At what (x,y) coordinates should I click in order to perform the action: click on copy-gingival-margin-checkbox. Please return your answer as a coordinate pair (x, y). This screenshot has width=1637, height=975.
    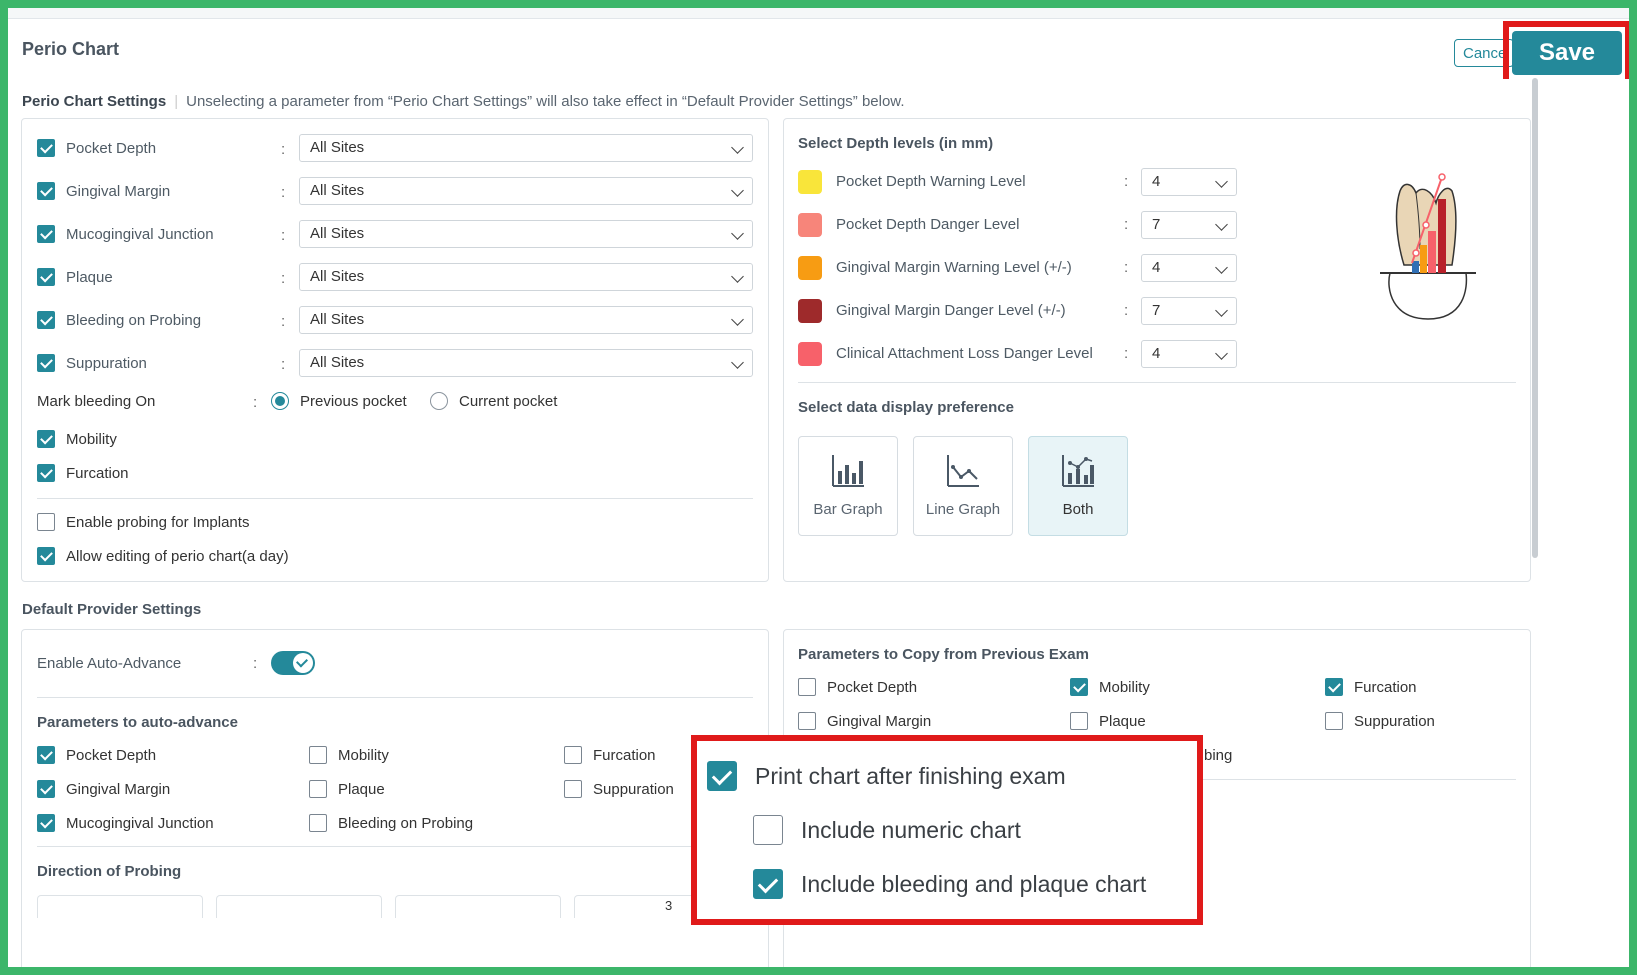
    Looking at the image, I should click on (807, 721).